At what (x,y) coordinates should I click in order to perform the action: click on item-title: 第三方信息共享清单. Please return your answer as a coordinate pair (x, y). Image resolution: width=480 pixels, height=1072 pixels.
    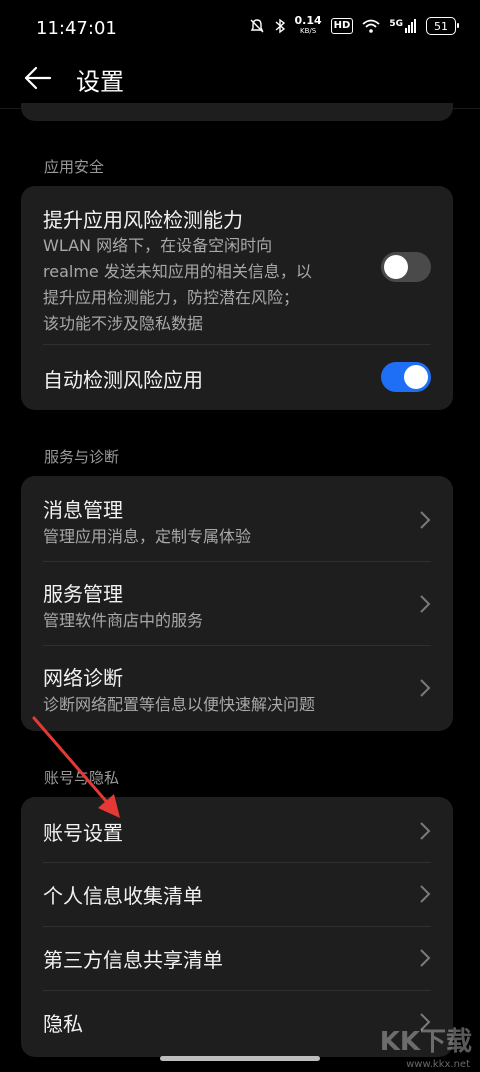
    Looking at the image, I should click on (133, 960).